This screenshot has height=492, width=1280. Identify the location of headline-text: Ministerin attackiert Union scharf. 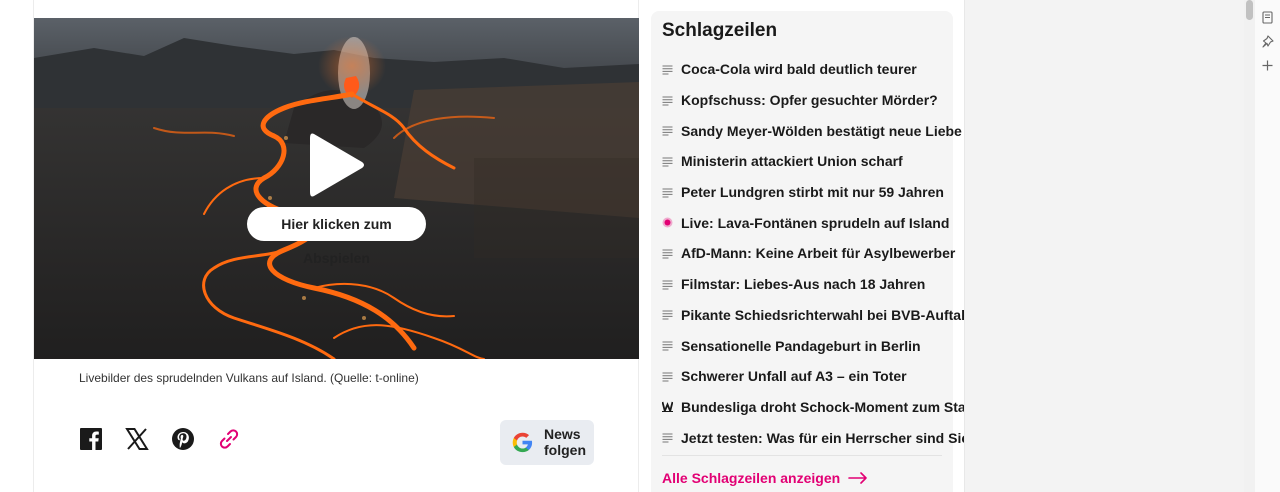
(792, 161).